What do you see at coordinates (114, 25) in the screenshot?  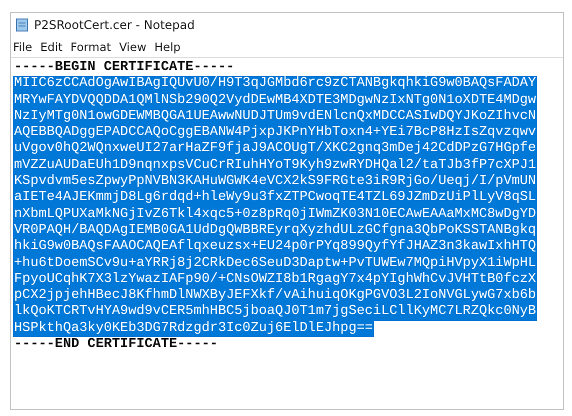 I see `window-title: P2SRootCert.cer - Notepad` at bounding box center [114, 25].